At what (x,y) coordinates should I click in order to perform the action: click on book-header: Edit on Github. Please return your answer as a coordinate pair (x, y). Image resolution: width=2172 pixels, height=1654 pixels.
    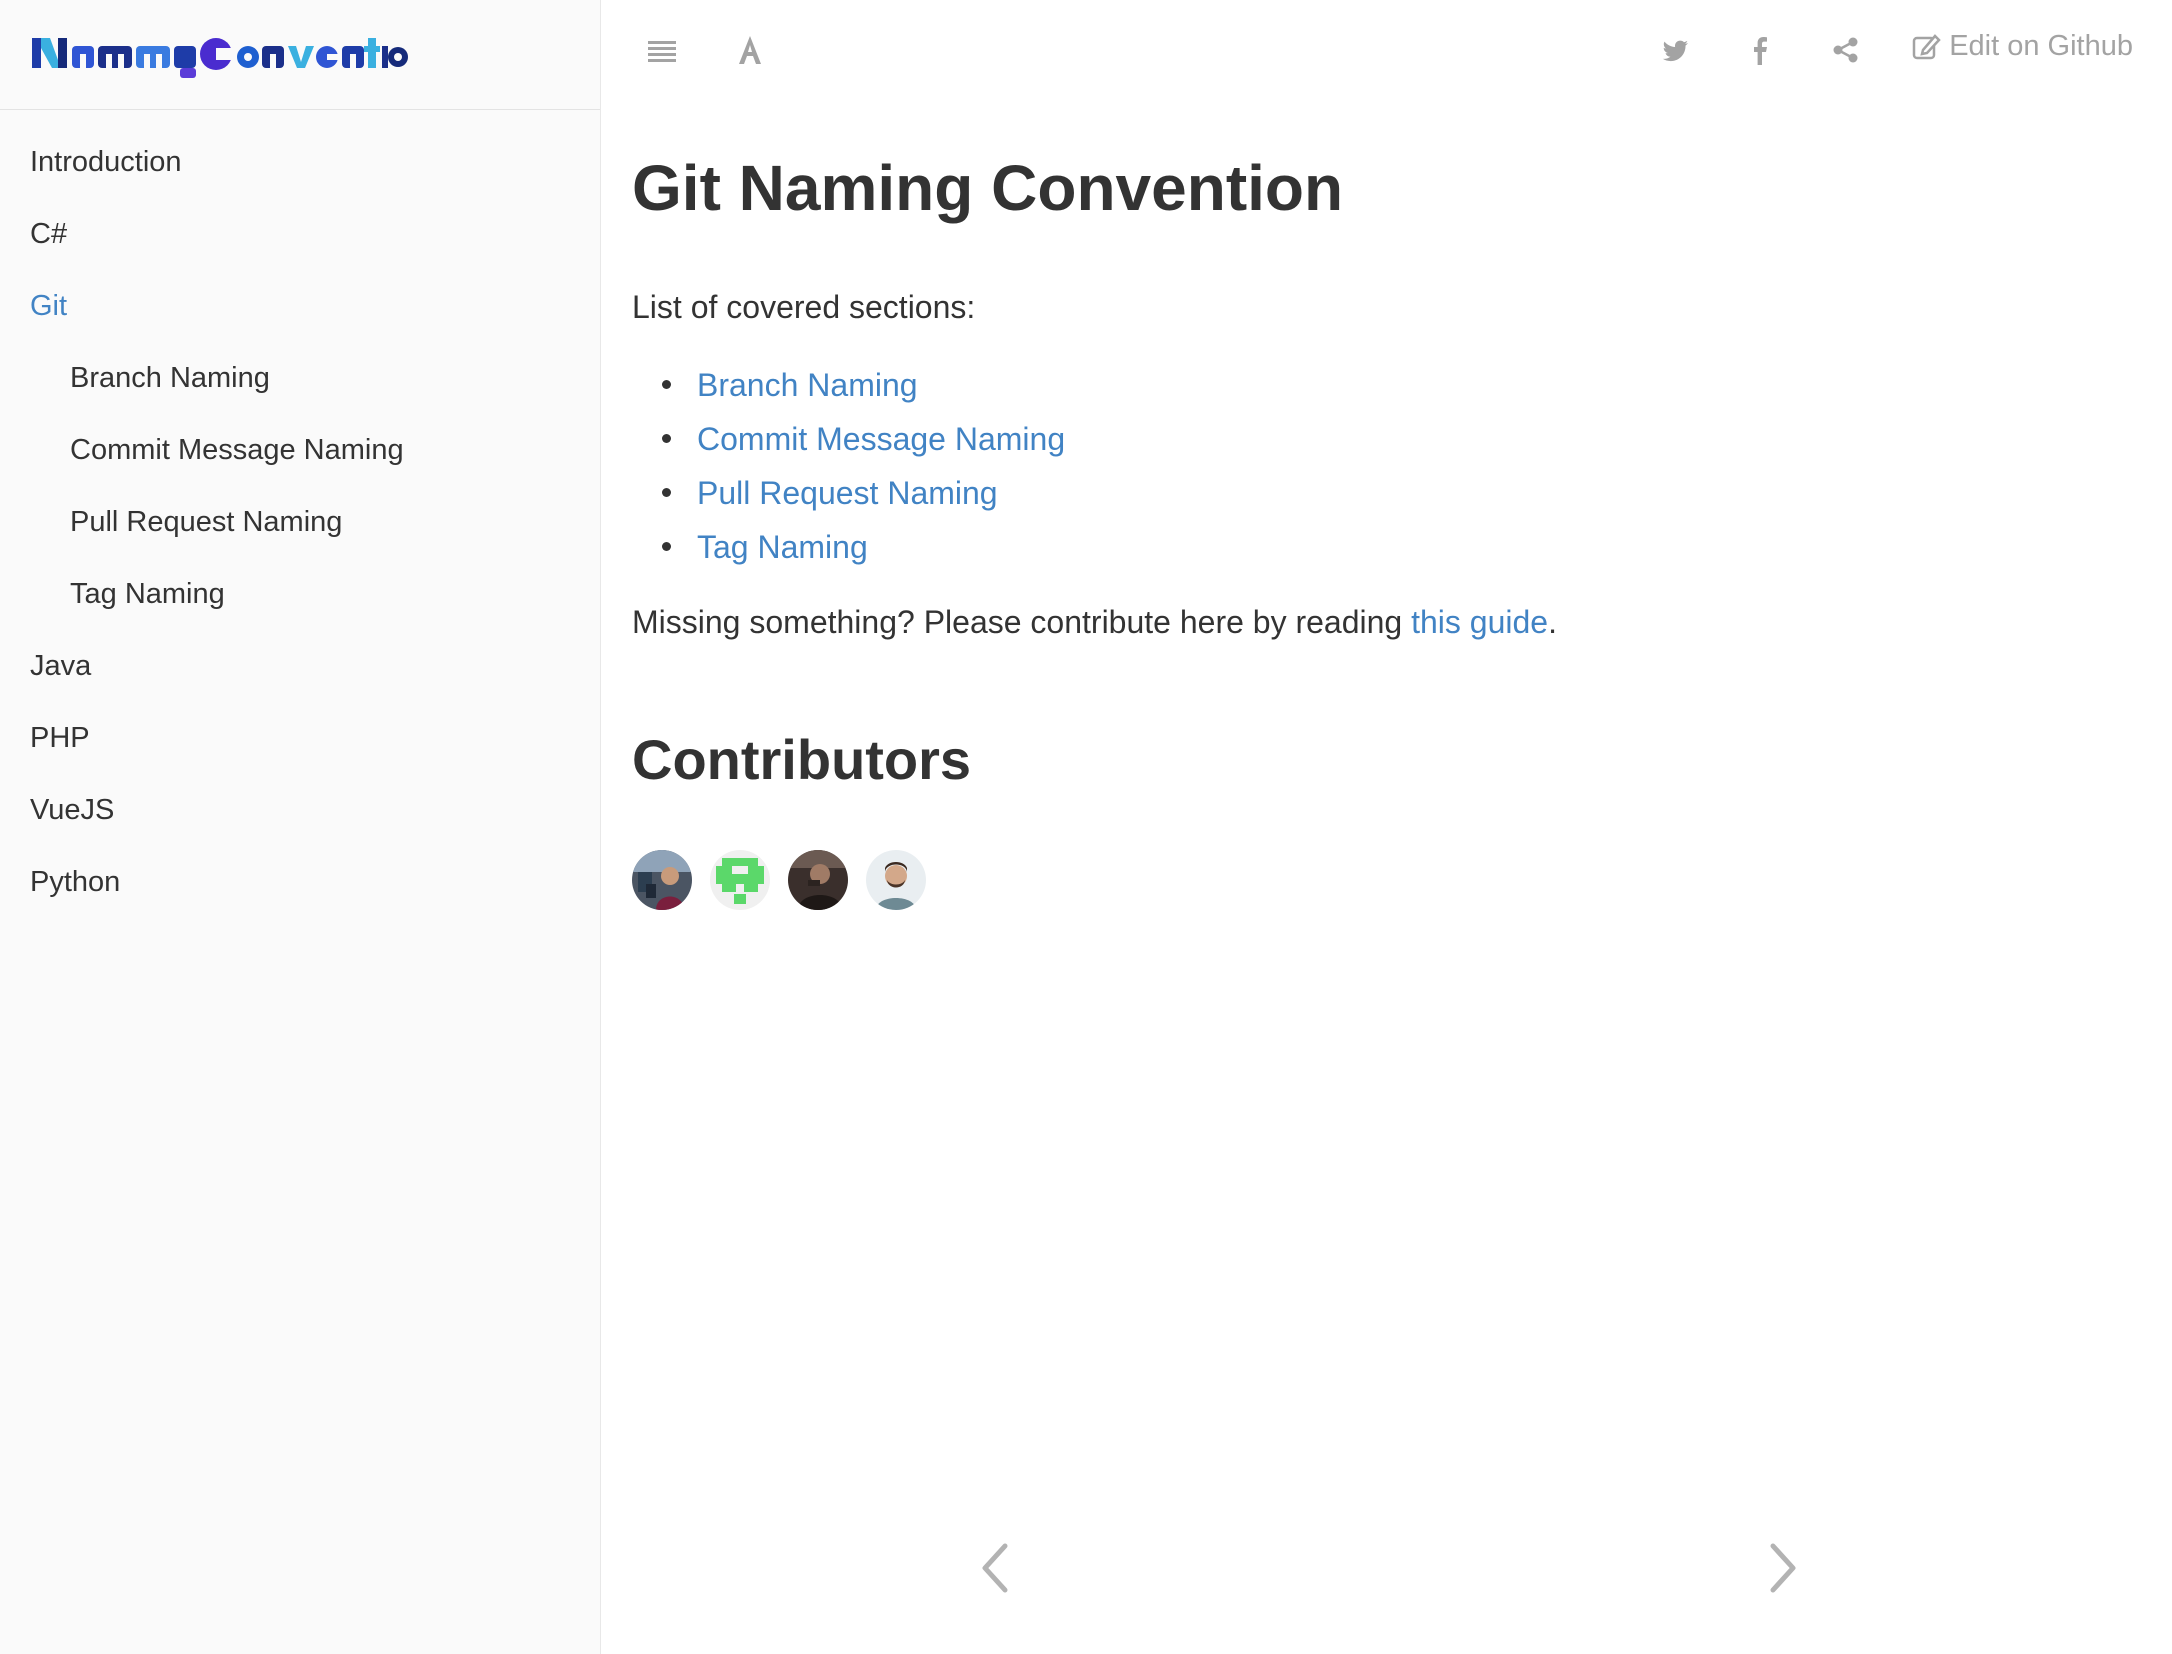
    Looking at the image, I should click on (1387, 50).